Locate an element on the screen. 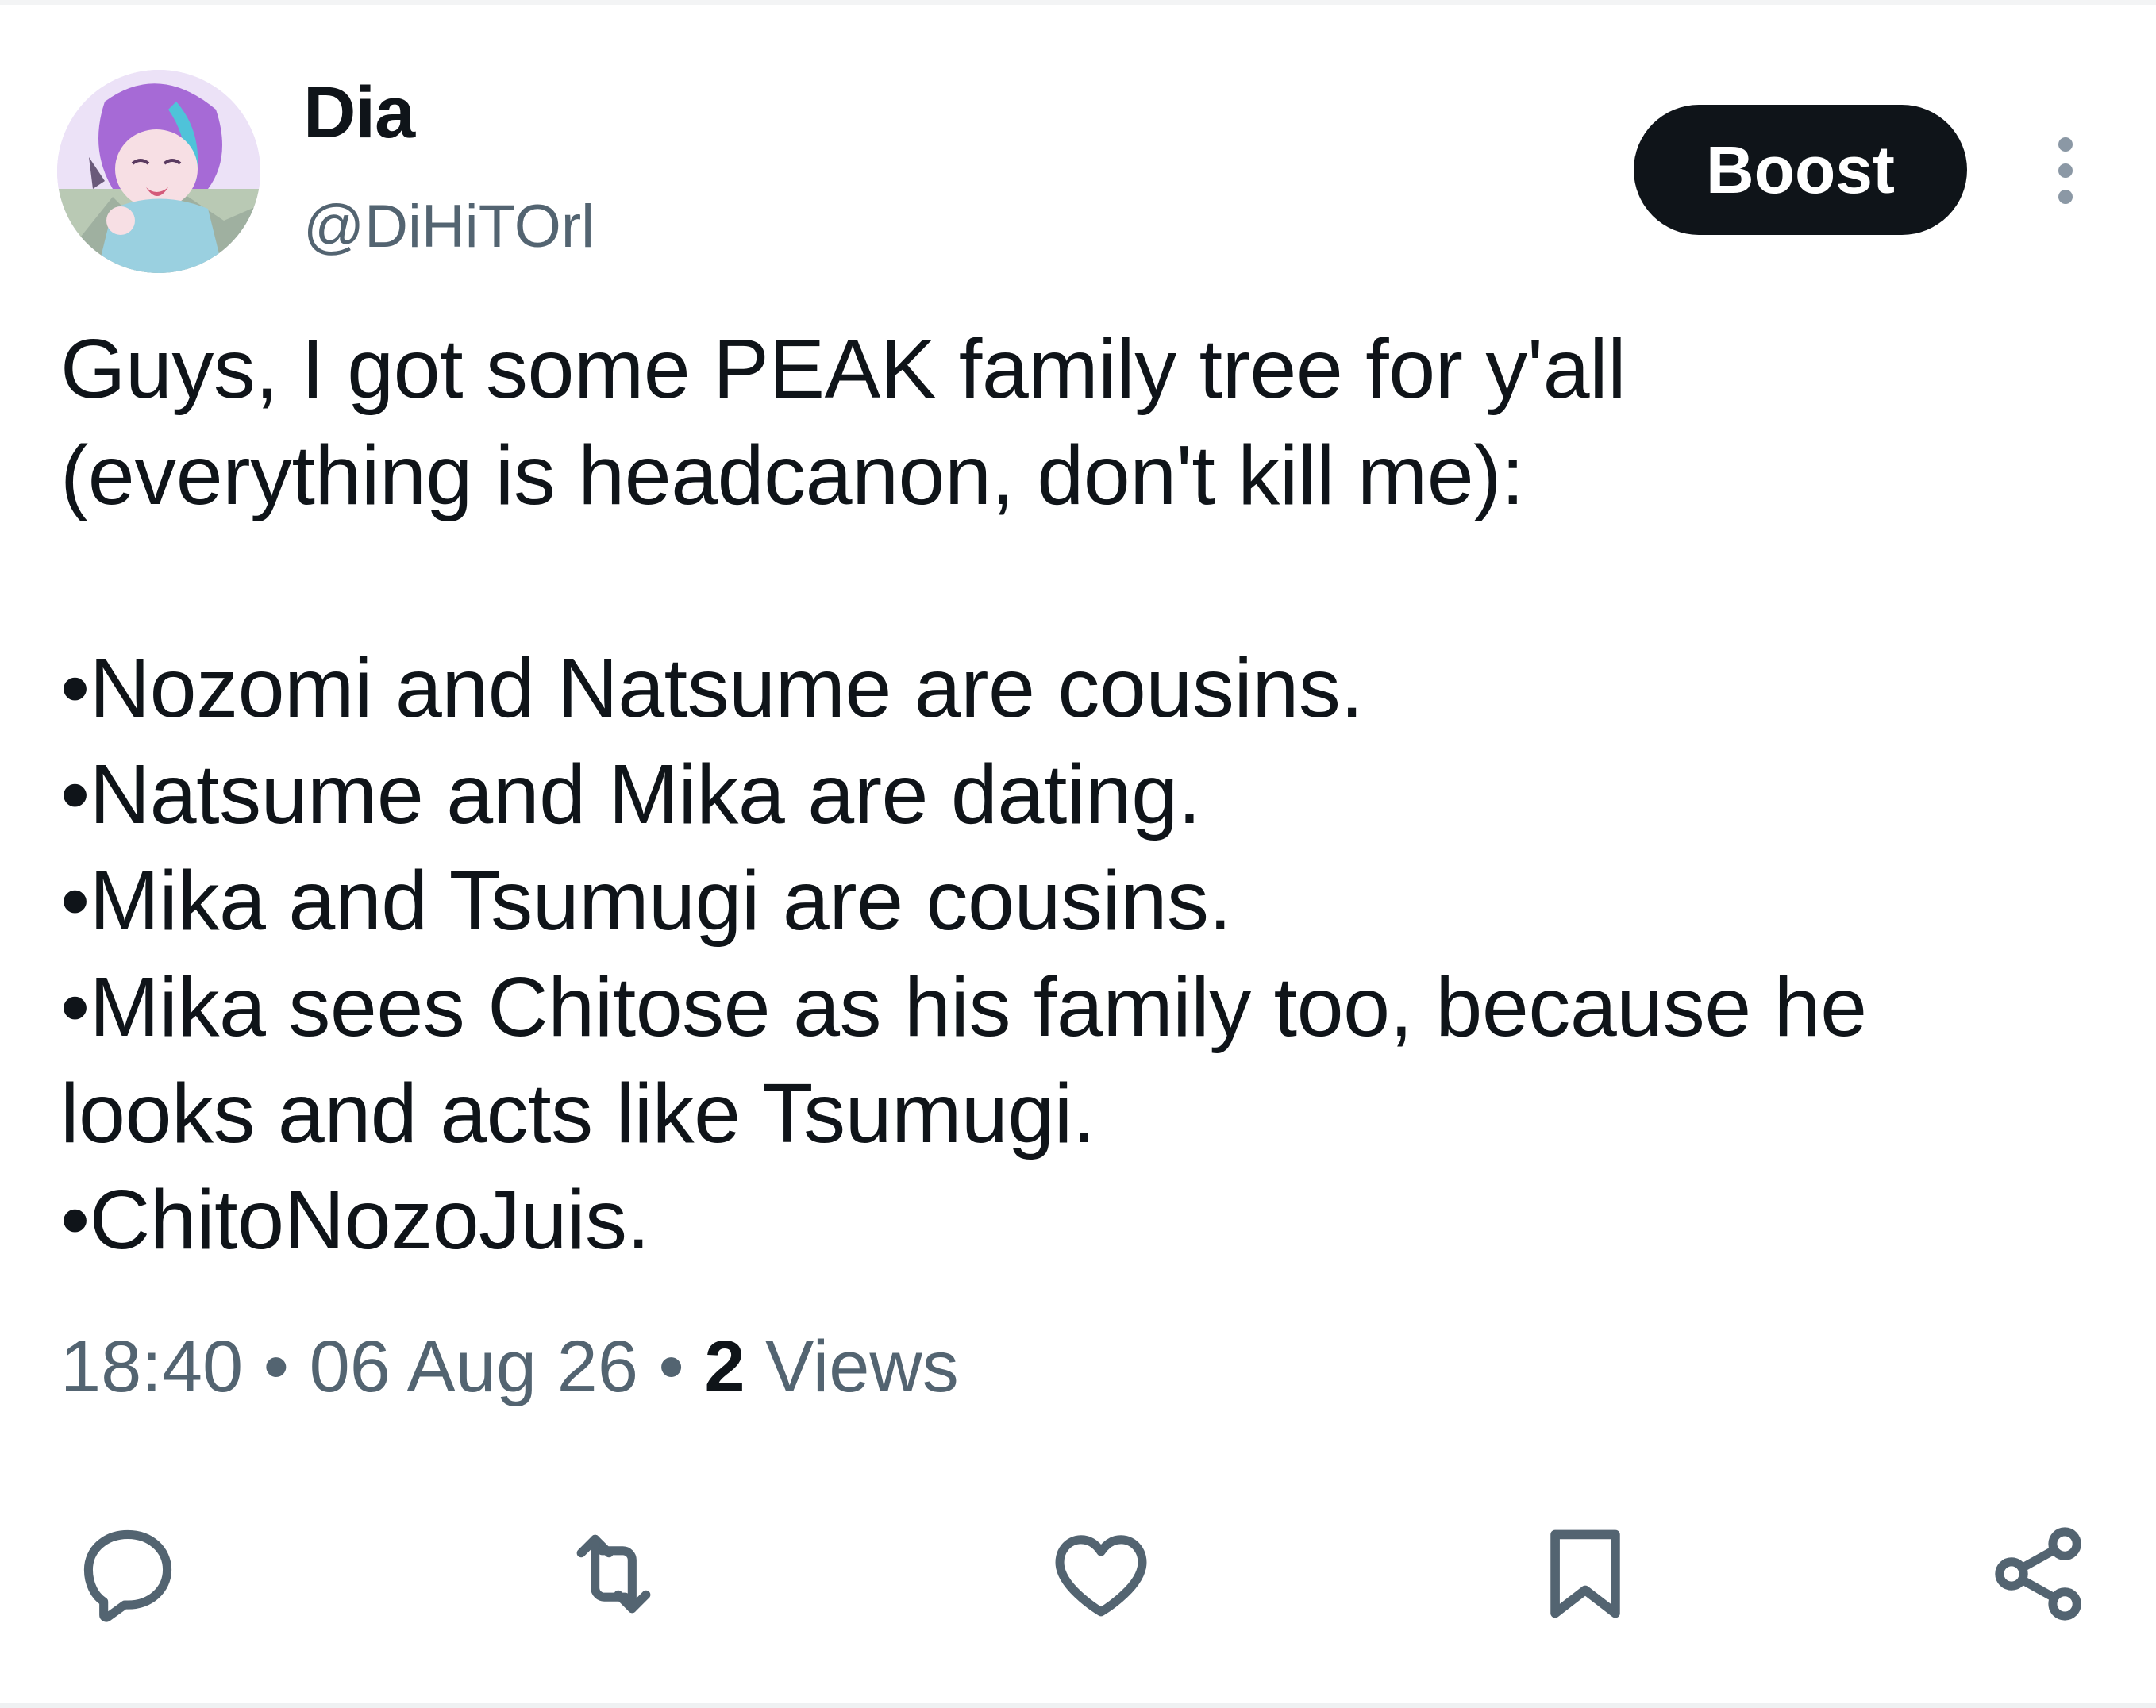  heart-icon is located at coordinates (1101, 1573).